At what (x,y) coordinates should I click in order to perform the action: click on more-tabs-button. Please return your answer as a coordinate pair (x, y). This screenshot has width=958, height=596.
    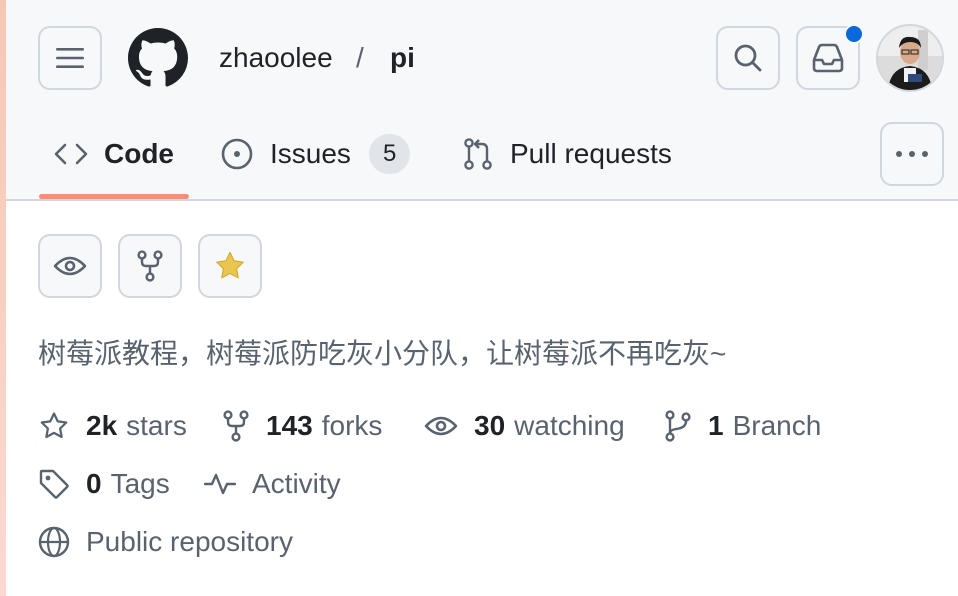
    Looking at the image, I should click on (912, 154).